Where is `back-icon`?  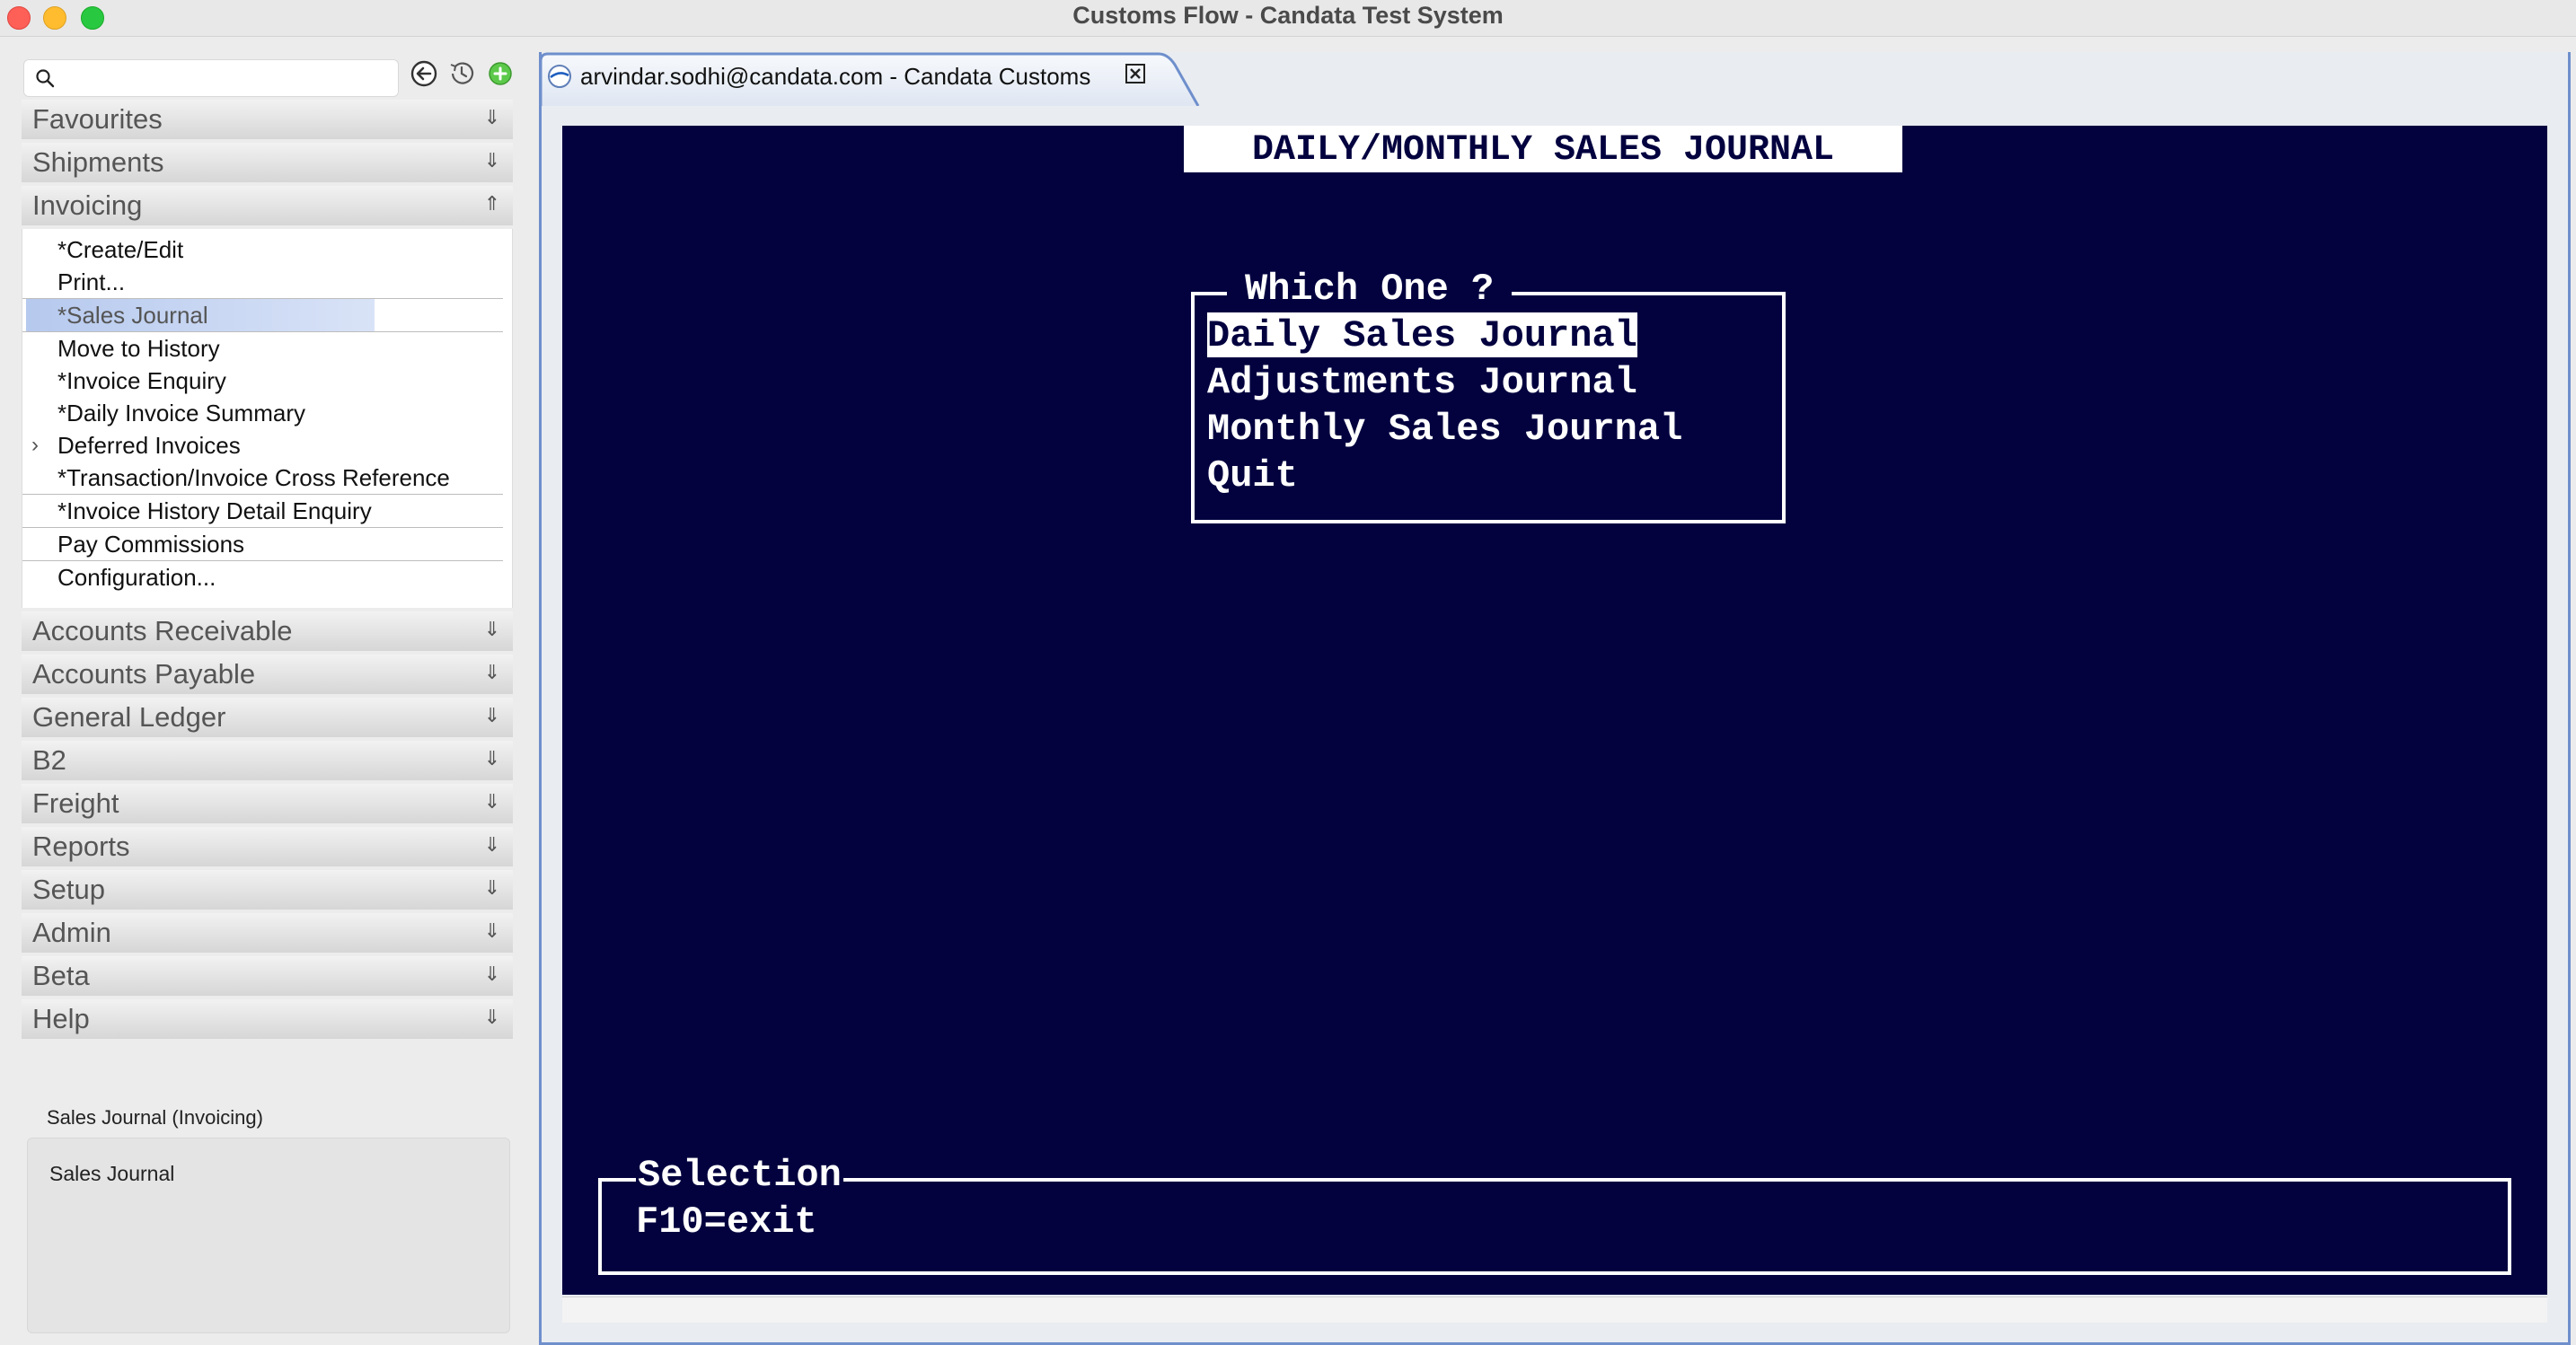
back-icon is located at coordinates (424, 73).